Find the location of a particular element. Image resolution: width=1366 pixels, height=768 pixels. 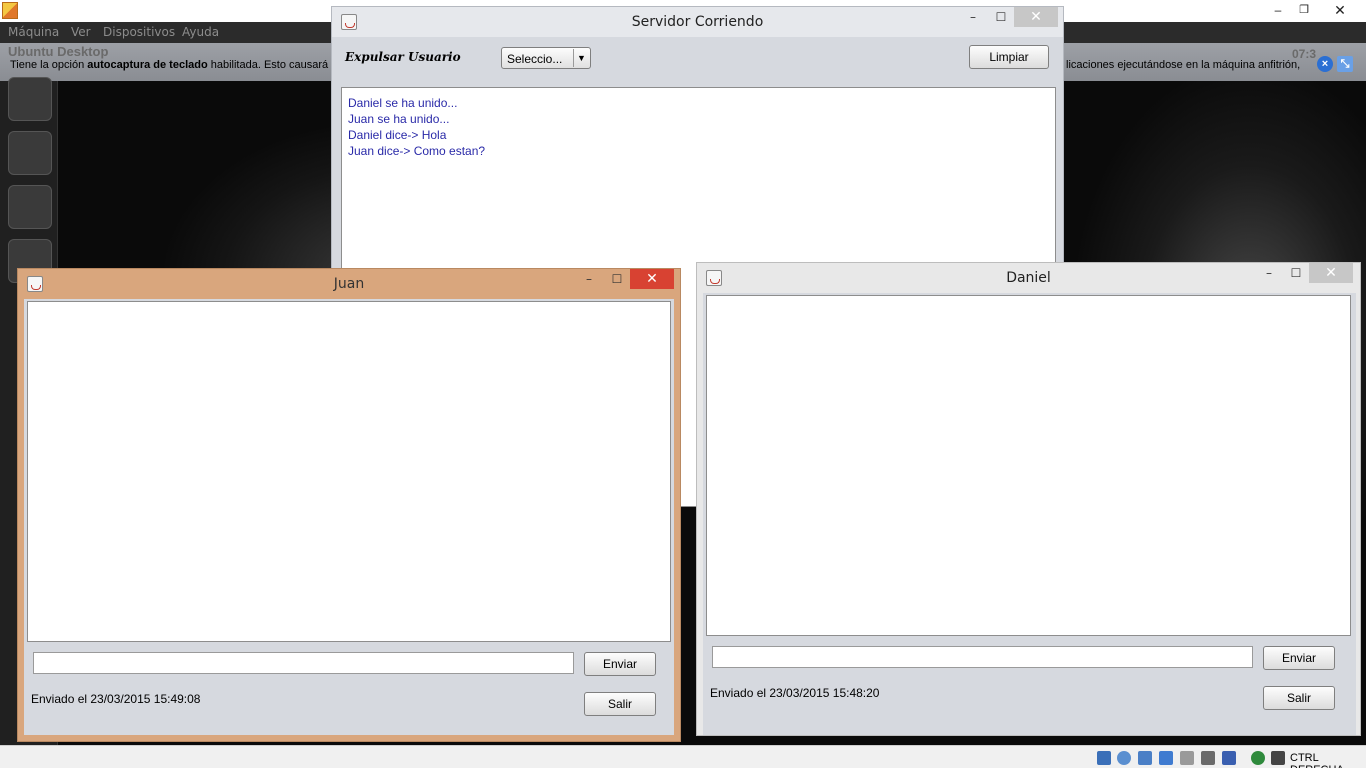

audio-icon is located at coordinates (1145, 758).